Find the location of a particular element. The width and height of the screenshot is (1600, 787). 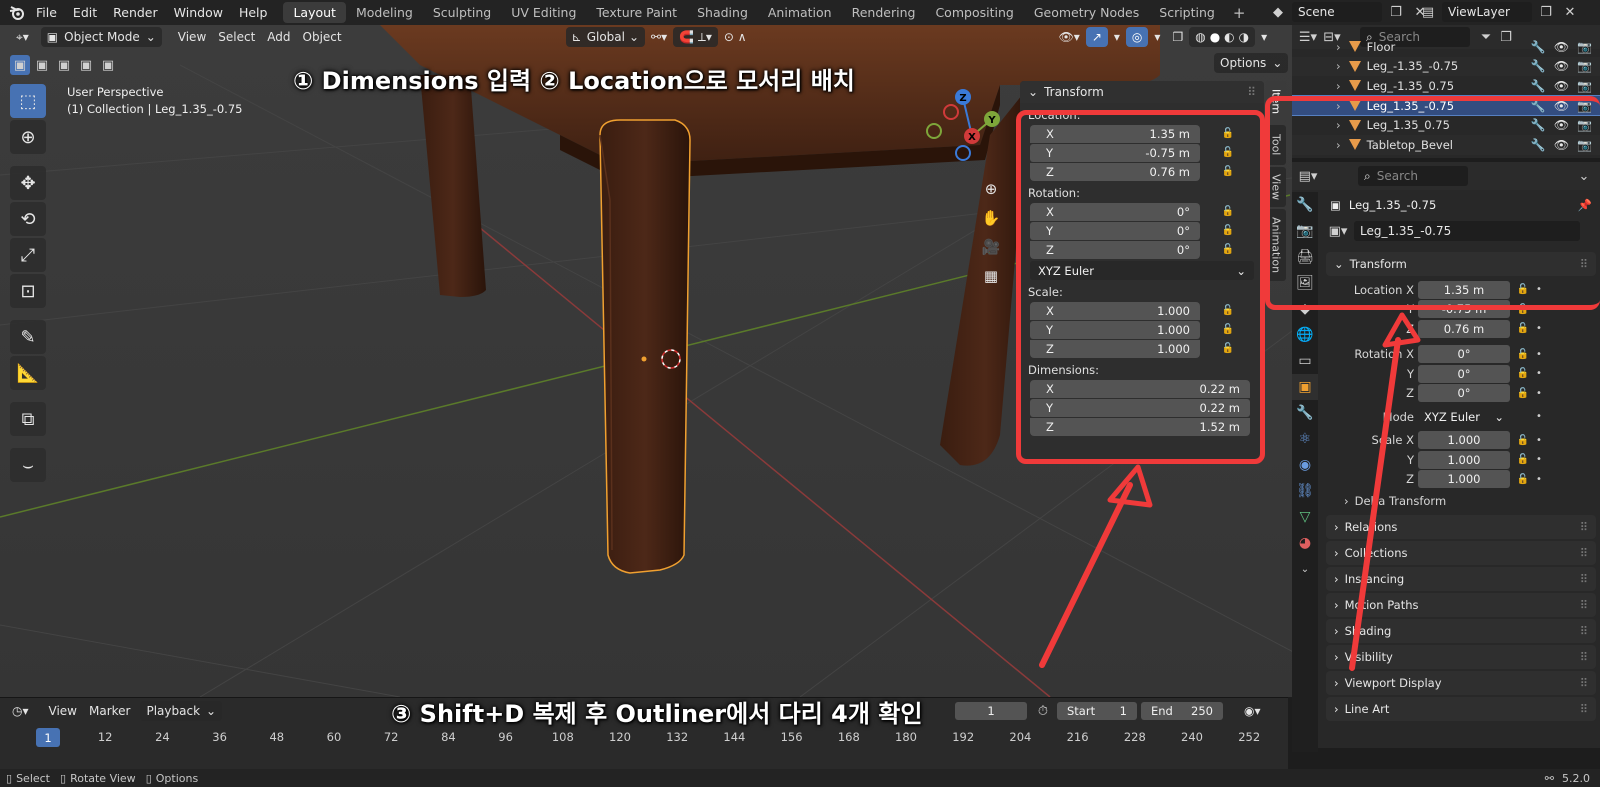

outliner-row: › Tabletop_Bevel 🔧 👁 📷 is located at coordinates (1446, 144).